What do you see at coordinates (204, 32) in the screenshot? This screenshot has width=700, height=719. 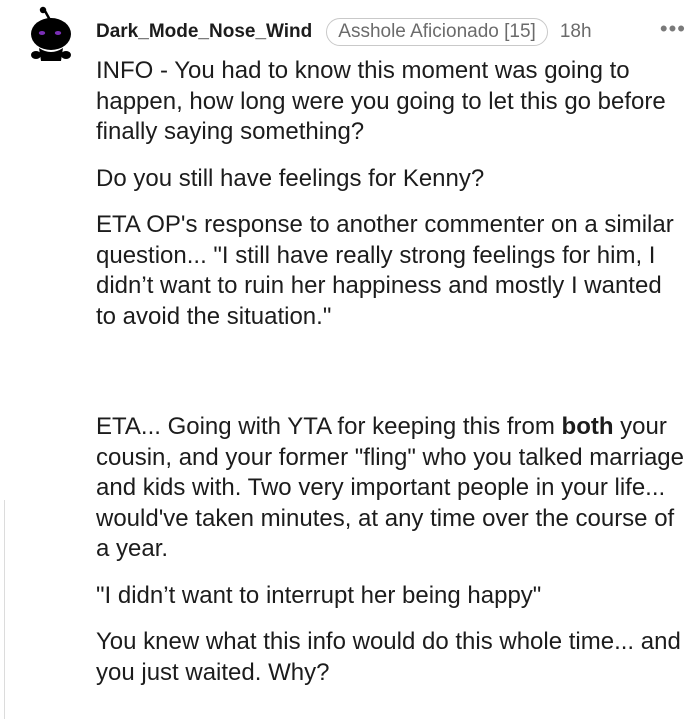 I see `username-link: Dark_Mode_Nose_Wind` at bounding box center [204, 32].